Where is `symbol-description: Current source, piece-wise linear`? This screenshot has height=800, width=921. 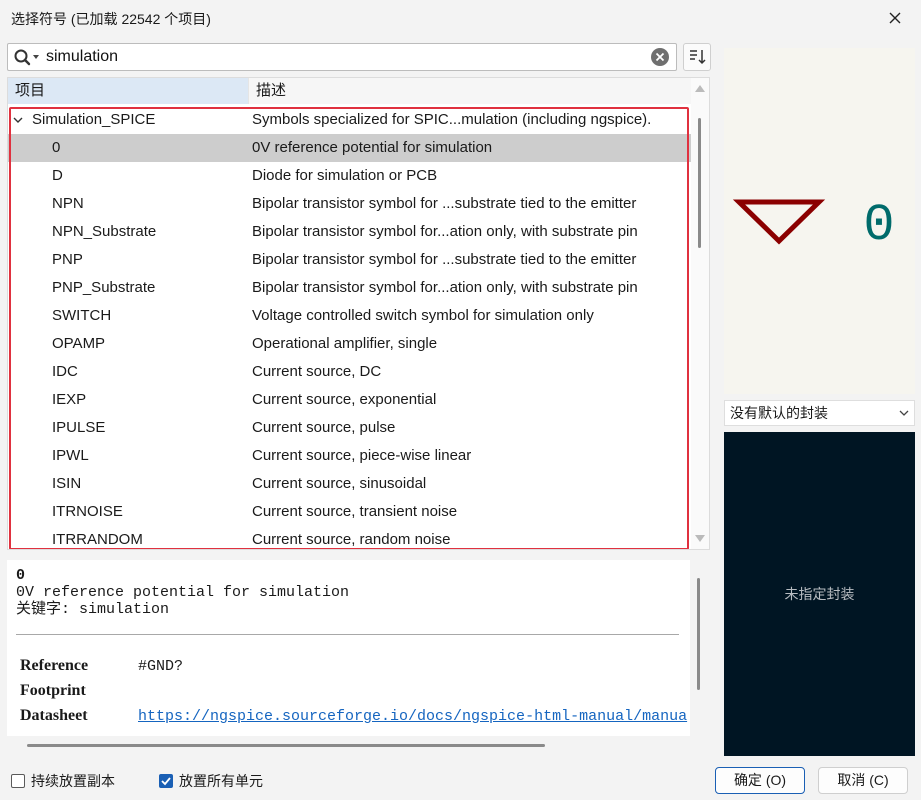 symbol-description: Current source, piece-wise linear is located at coordinates (362, 455).